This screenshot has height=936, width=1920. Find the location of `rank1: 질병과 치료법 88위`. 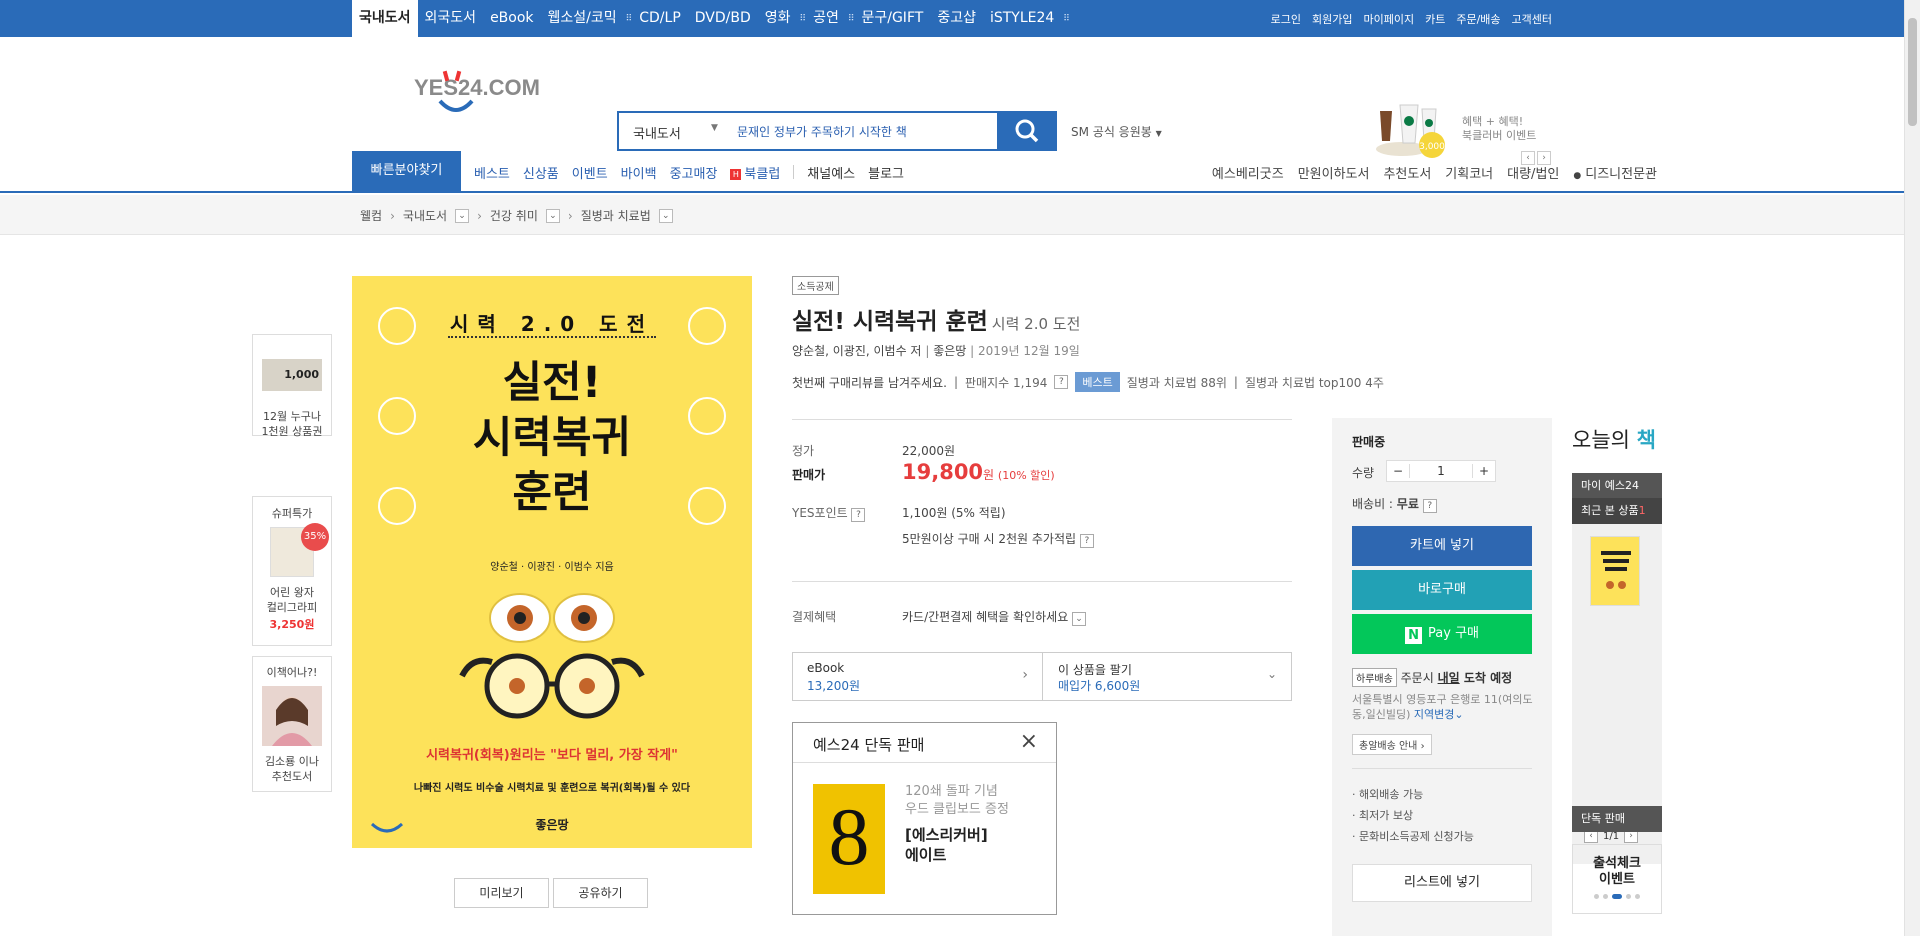

rank1: 질병과 치료법 88위 is located at coordinates (1177, 382).